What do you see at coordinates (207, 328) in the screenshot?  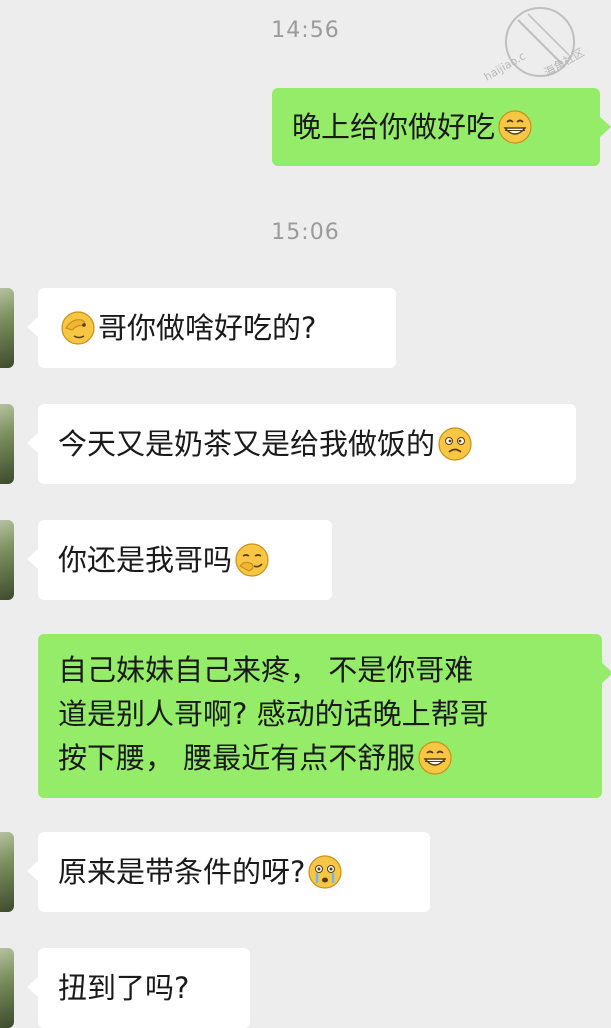 I see `message-text: 哥你做啥好吃的?` at bounding box center [207, 328].